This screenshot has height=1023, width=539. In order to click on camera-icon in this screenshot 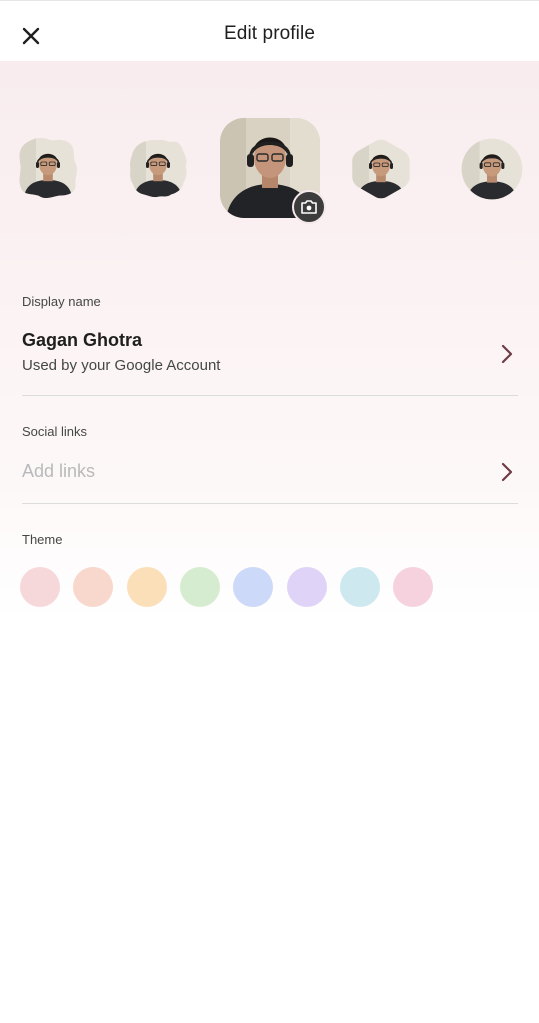, I will do `click(309, 207)`.